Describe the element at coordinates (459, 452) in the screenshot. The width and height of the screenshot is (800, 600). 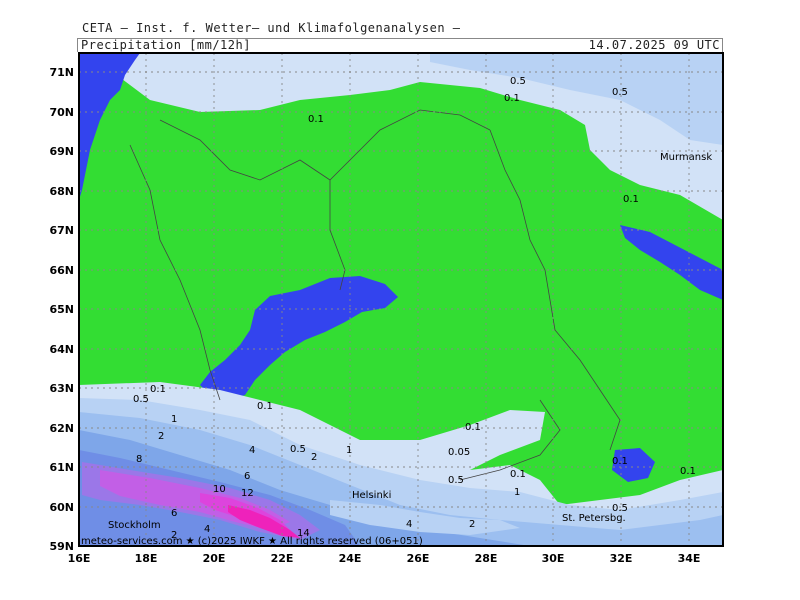
I see `contour-label: 0.05` at that location.